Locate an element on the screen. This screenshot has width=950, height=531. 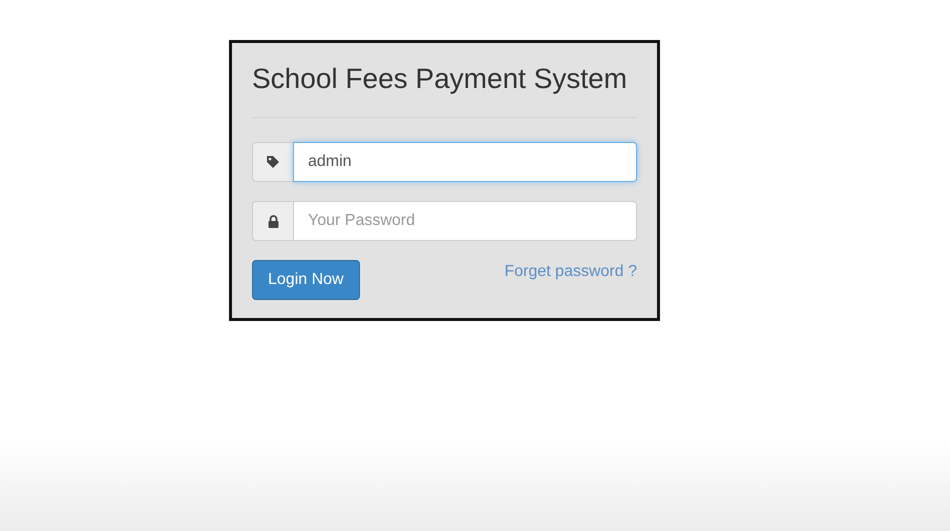
forgot-password-link: Forget password ? is located at coordinates (570, 272).